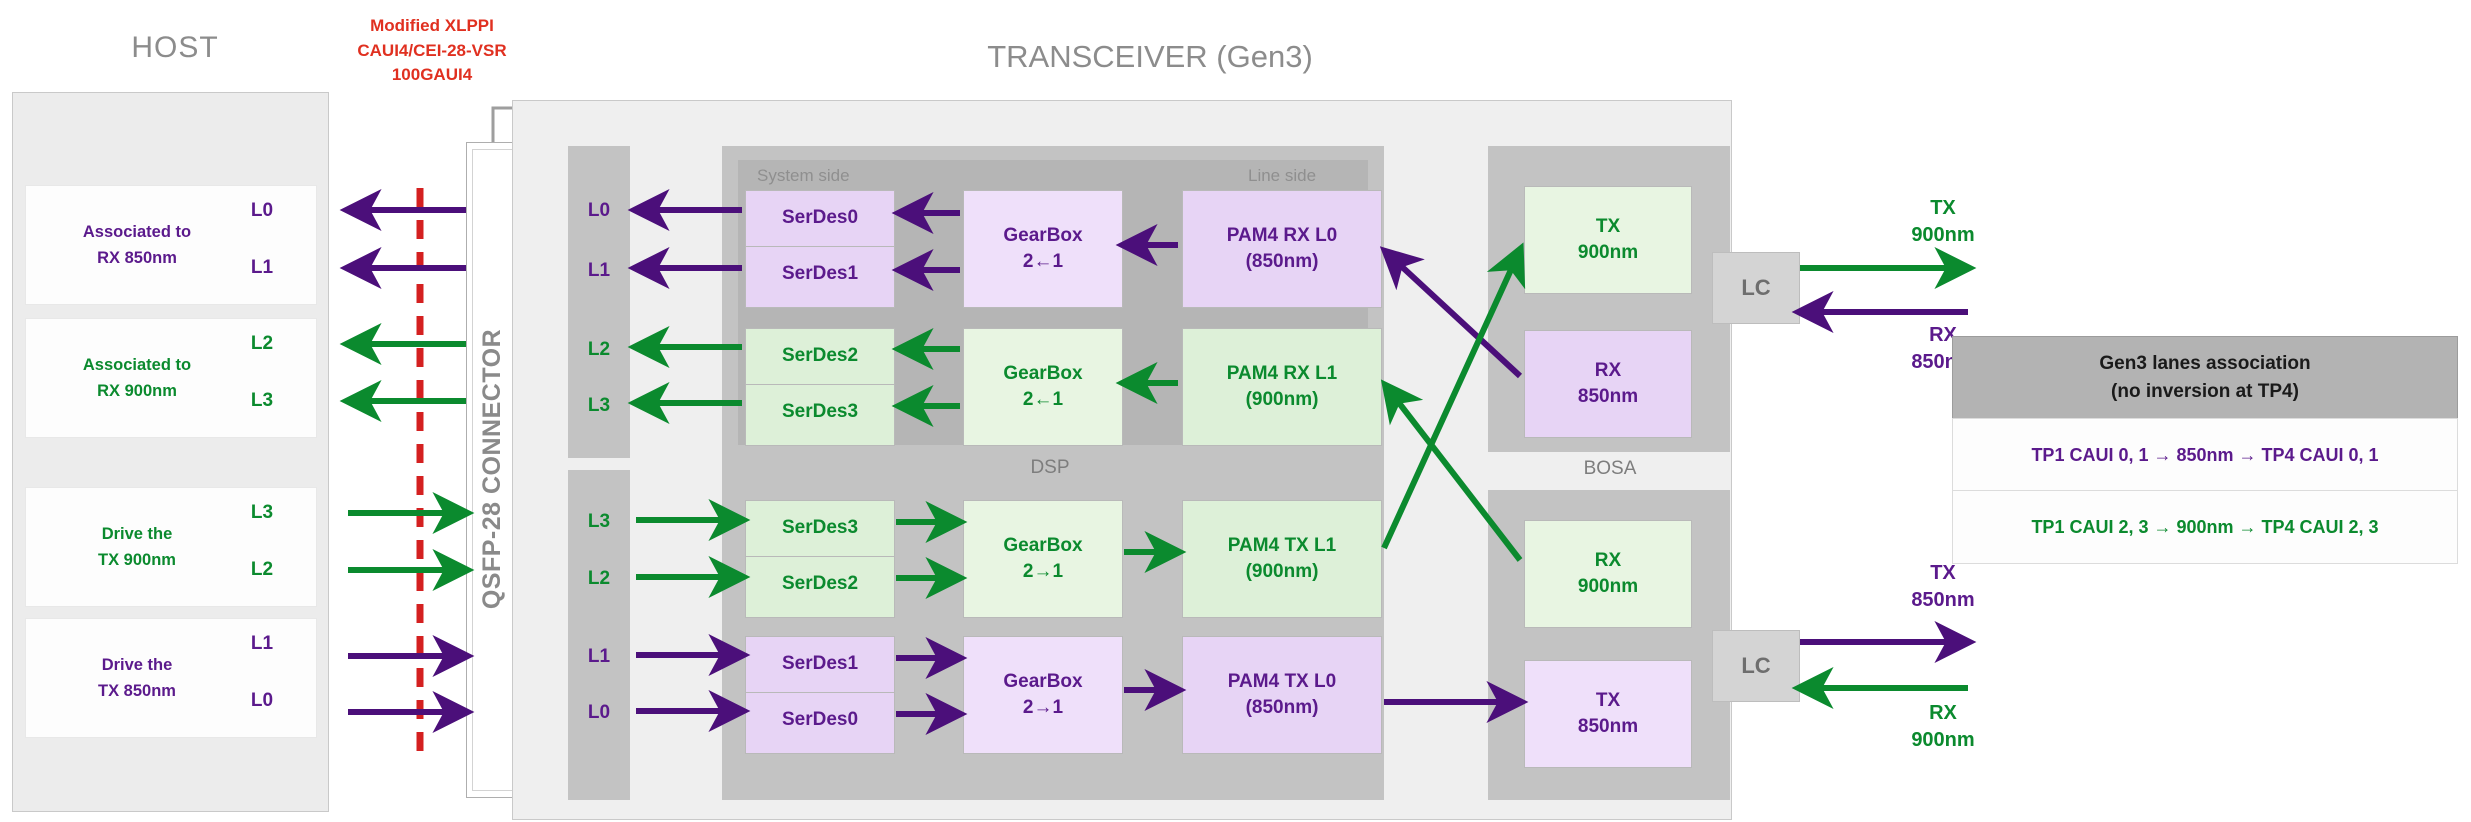 This screenshot has height=822, width=2471. I want to click on host-lane-l2: L2, so click(262, 343).